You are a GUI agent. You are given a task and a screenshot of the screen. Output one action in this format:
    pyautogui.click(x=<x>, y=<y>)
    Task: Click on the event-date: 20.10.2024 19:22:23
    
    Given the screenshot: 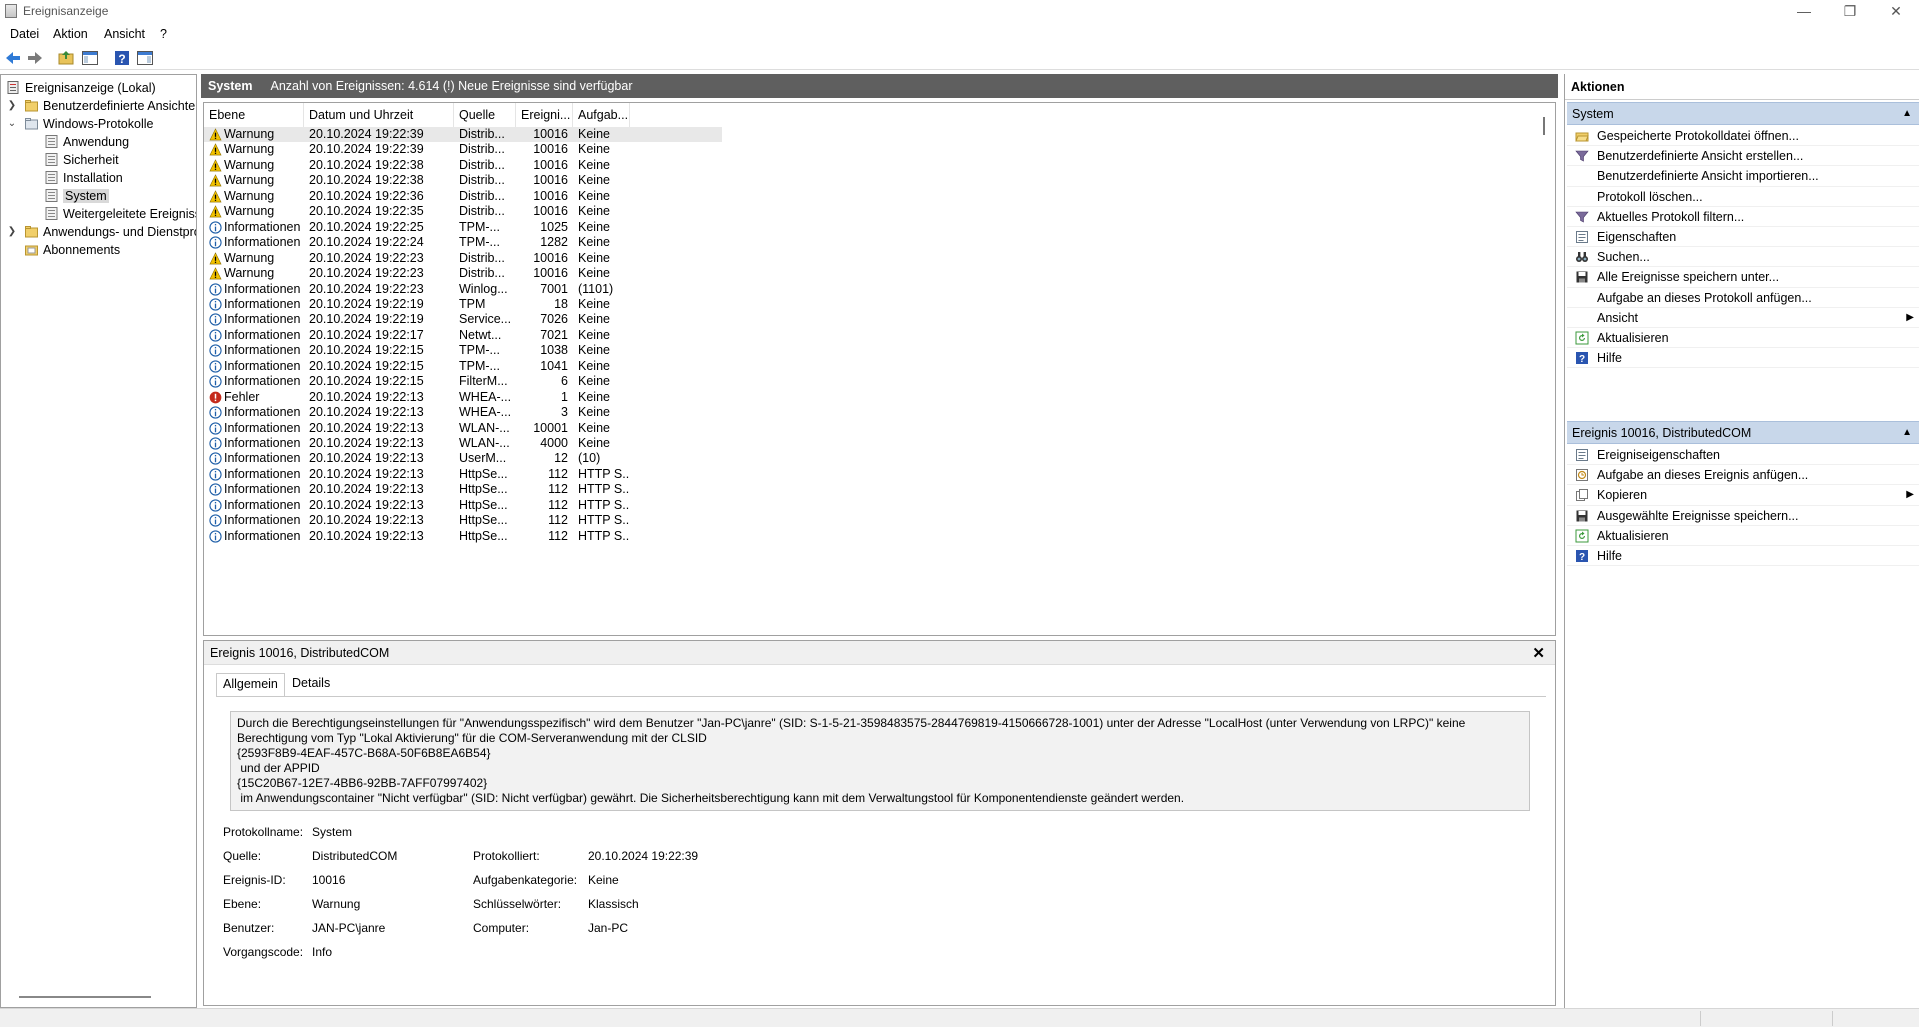 What is the action you would take?
    pyautogui.click(x=366, y=273)
    